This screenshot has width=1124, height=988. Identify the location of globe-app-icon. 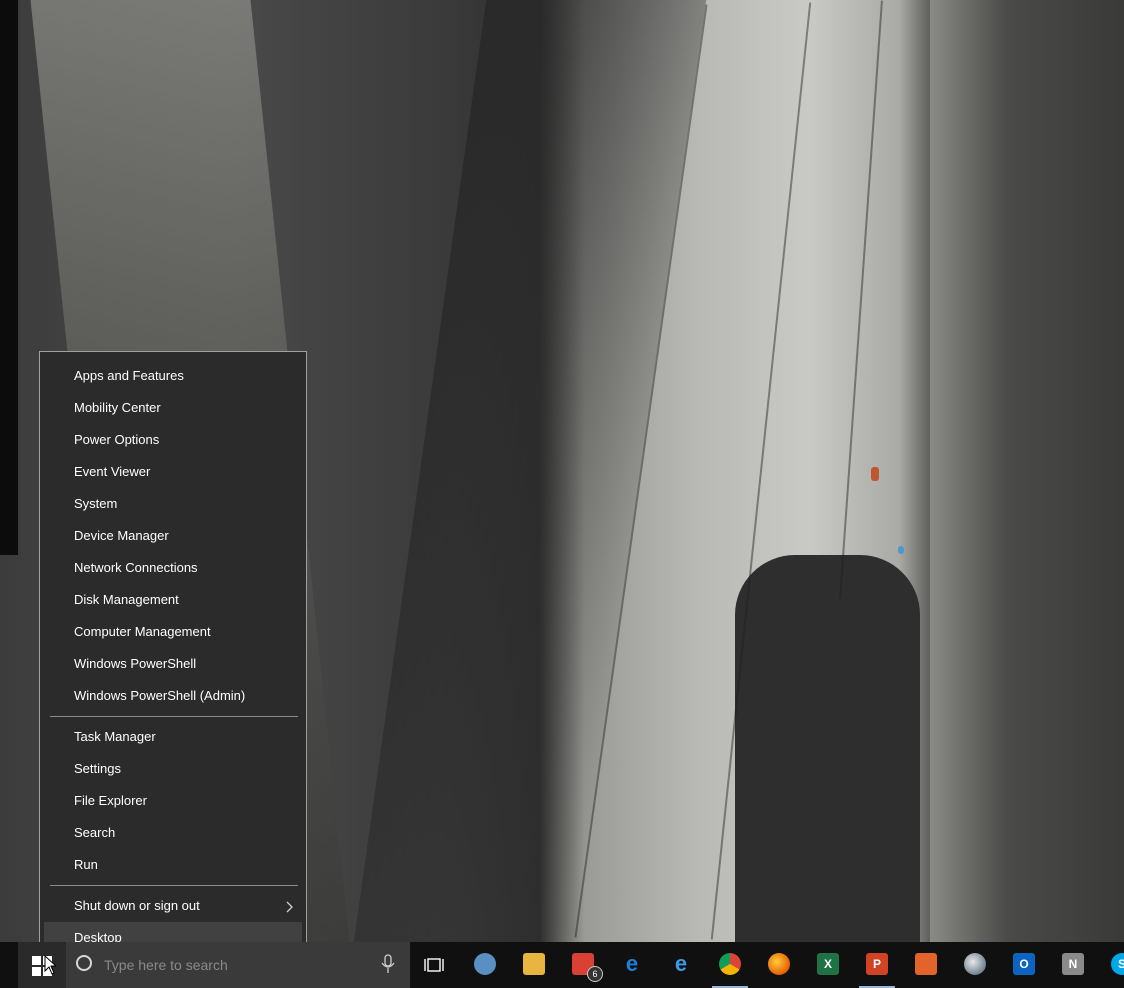
(975, 964).